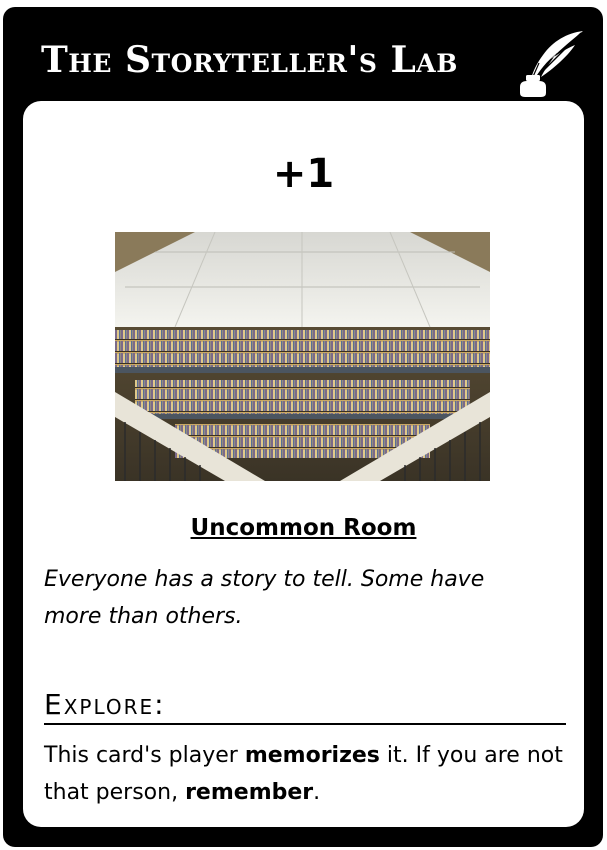 The height and width of the screenshot is (850, 607). Describe the element at coordinates (305, 706) in the screenshot. I see `explore-heading: Explore:` at that location.